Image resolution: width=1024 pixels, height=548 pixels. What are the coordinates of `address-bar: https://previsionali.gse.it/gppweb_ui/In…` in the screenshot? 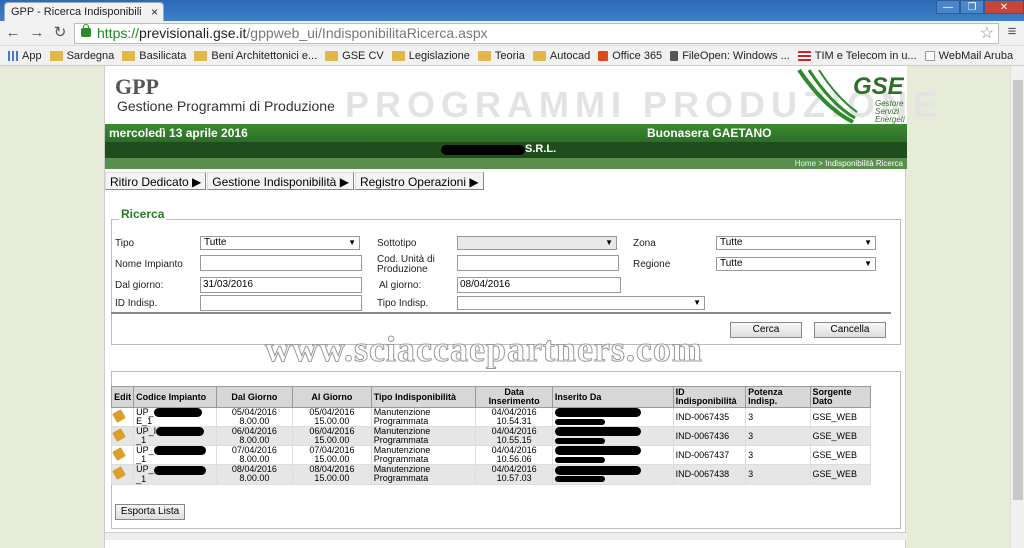 It's located at (536, 33).